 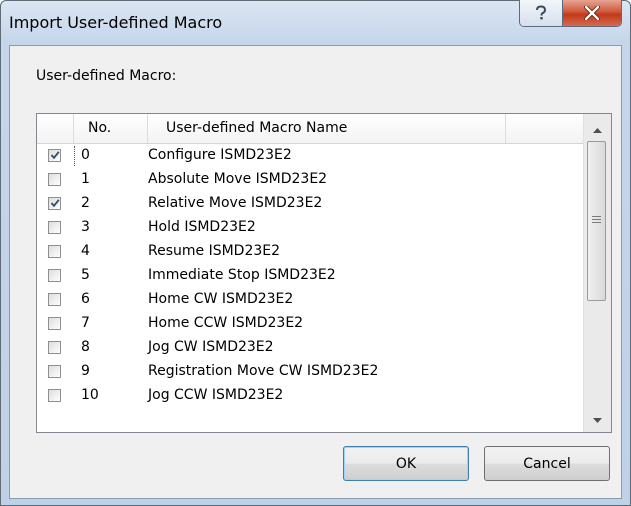 I want to click on row-macro-name: Resume ISMD23E2, so click(x=214, y=251).